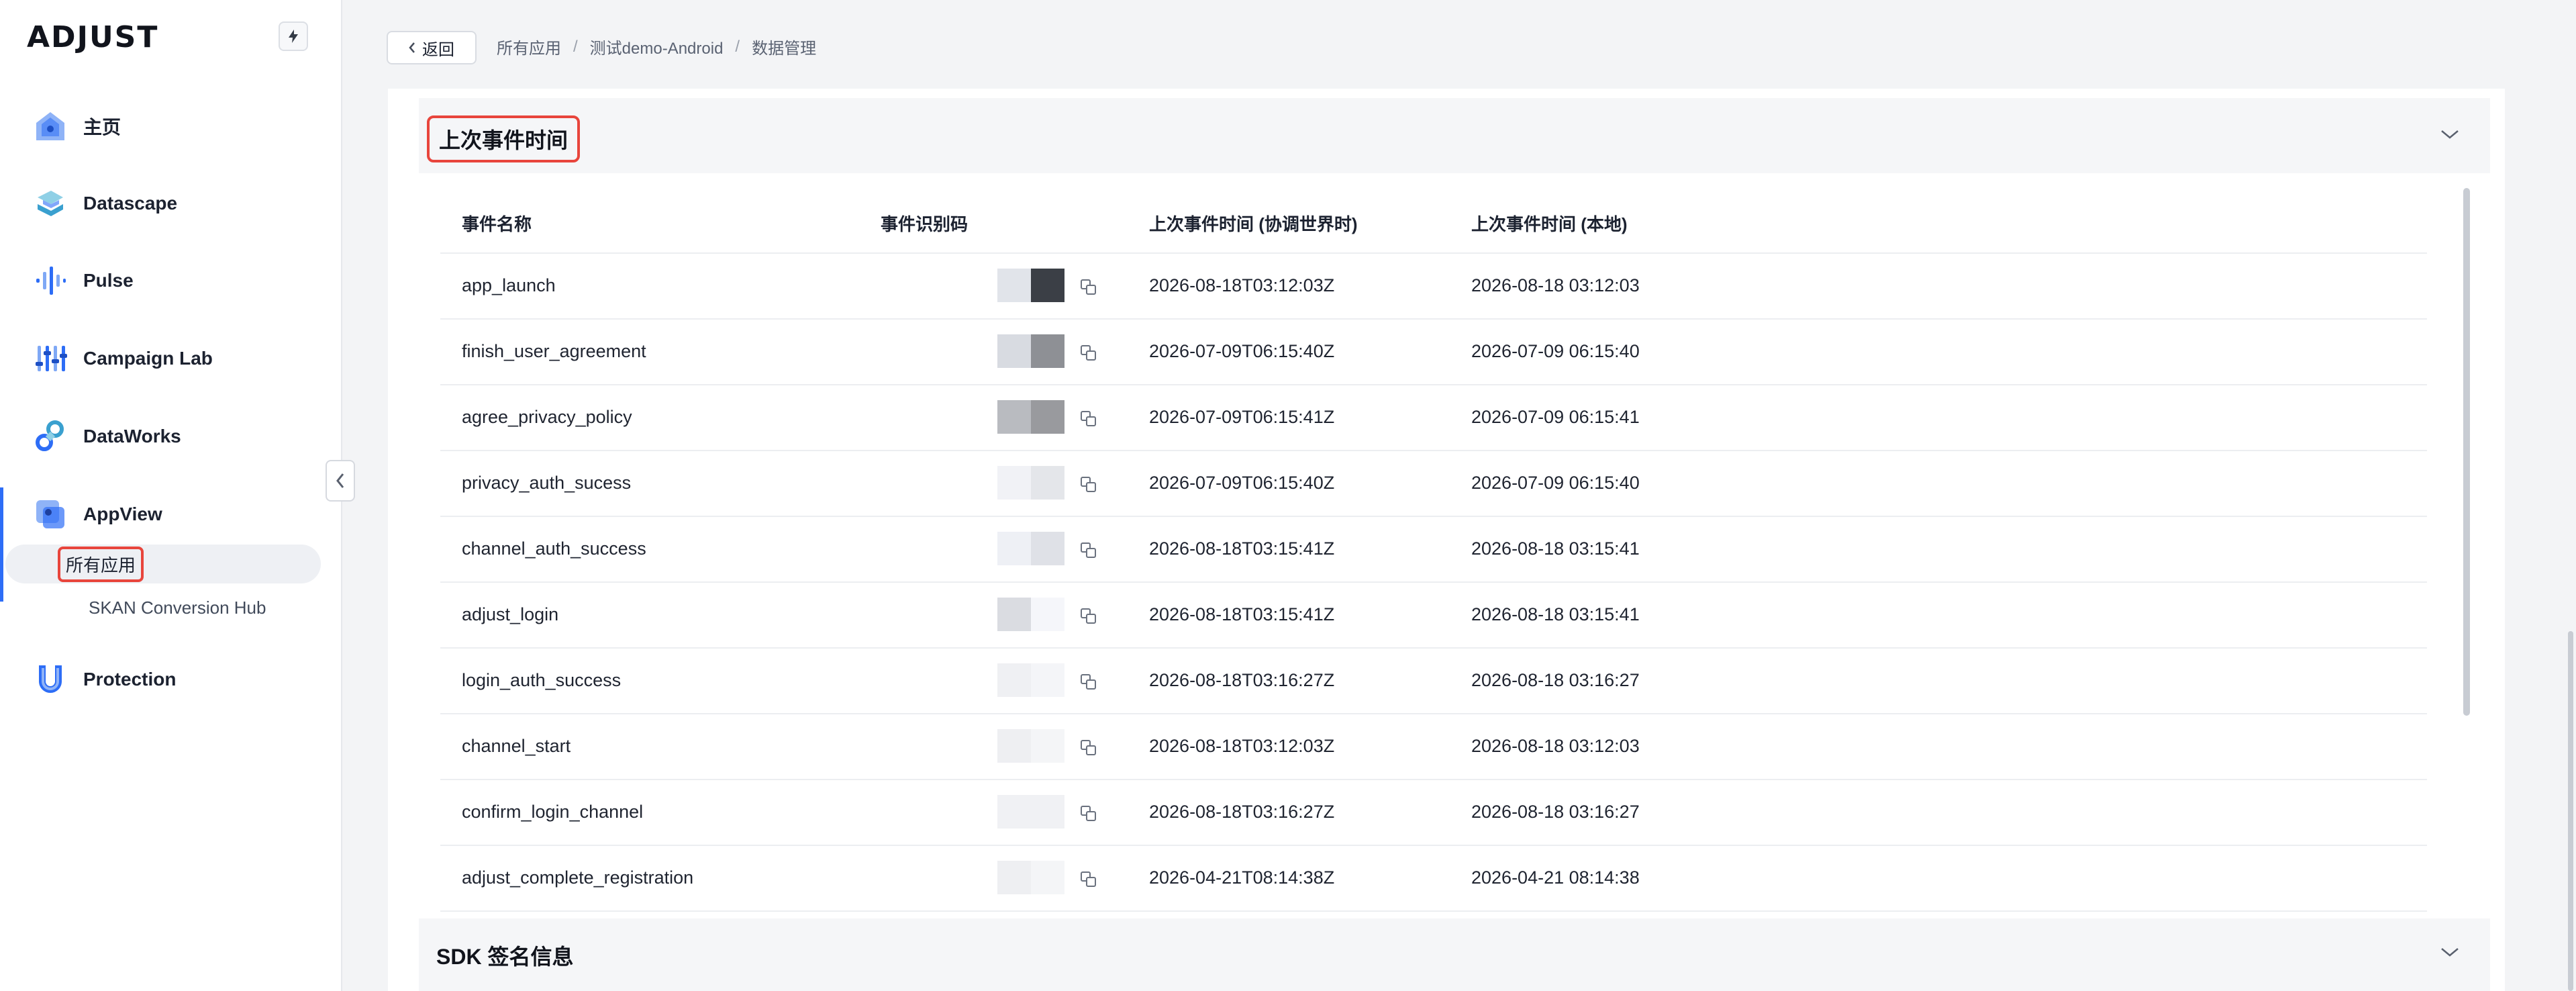 Image resolution: width=2576 pixels, height=991 pixels. Describe the element at coordinates (171, 544) in the screenshot. I see `sidebar-item-appview: AppView` at that location.